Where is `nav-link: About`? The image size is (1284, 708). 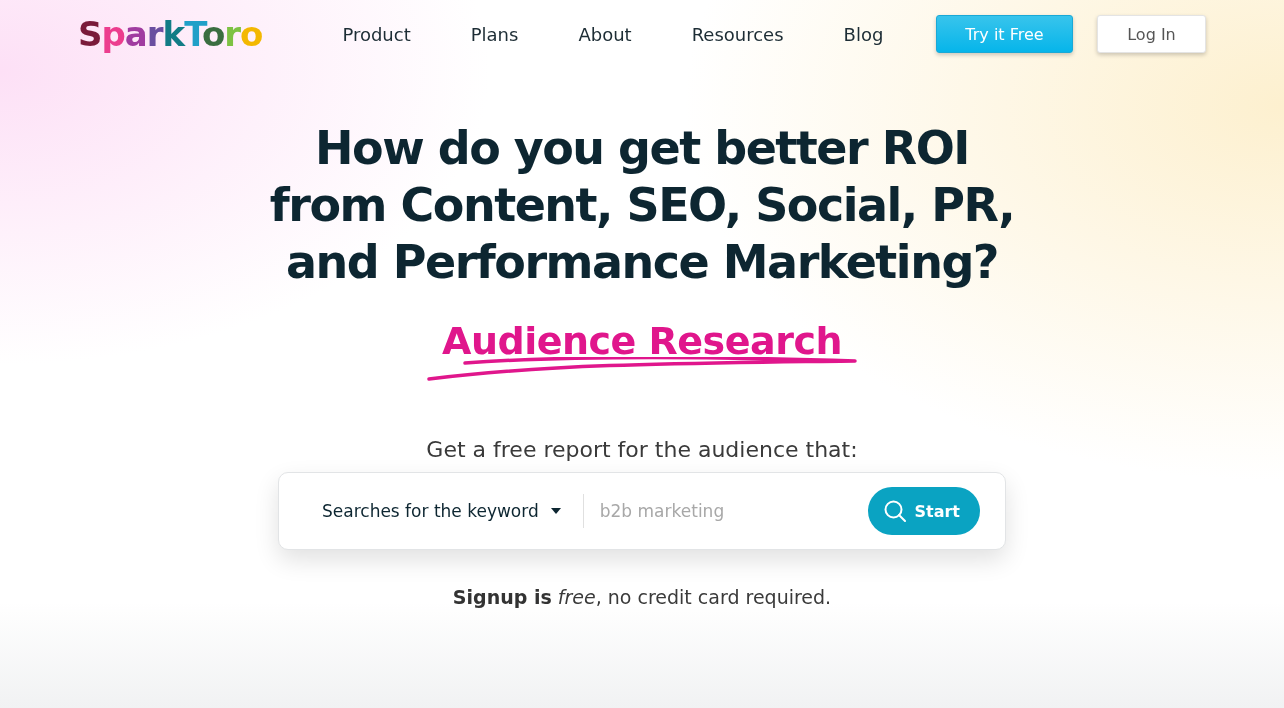
nav-link: About is located at coordinates (605, 34).